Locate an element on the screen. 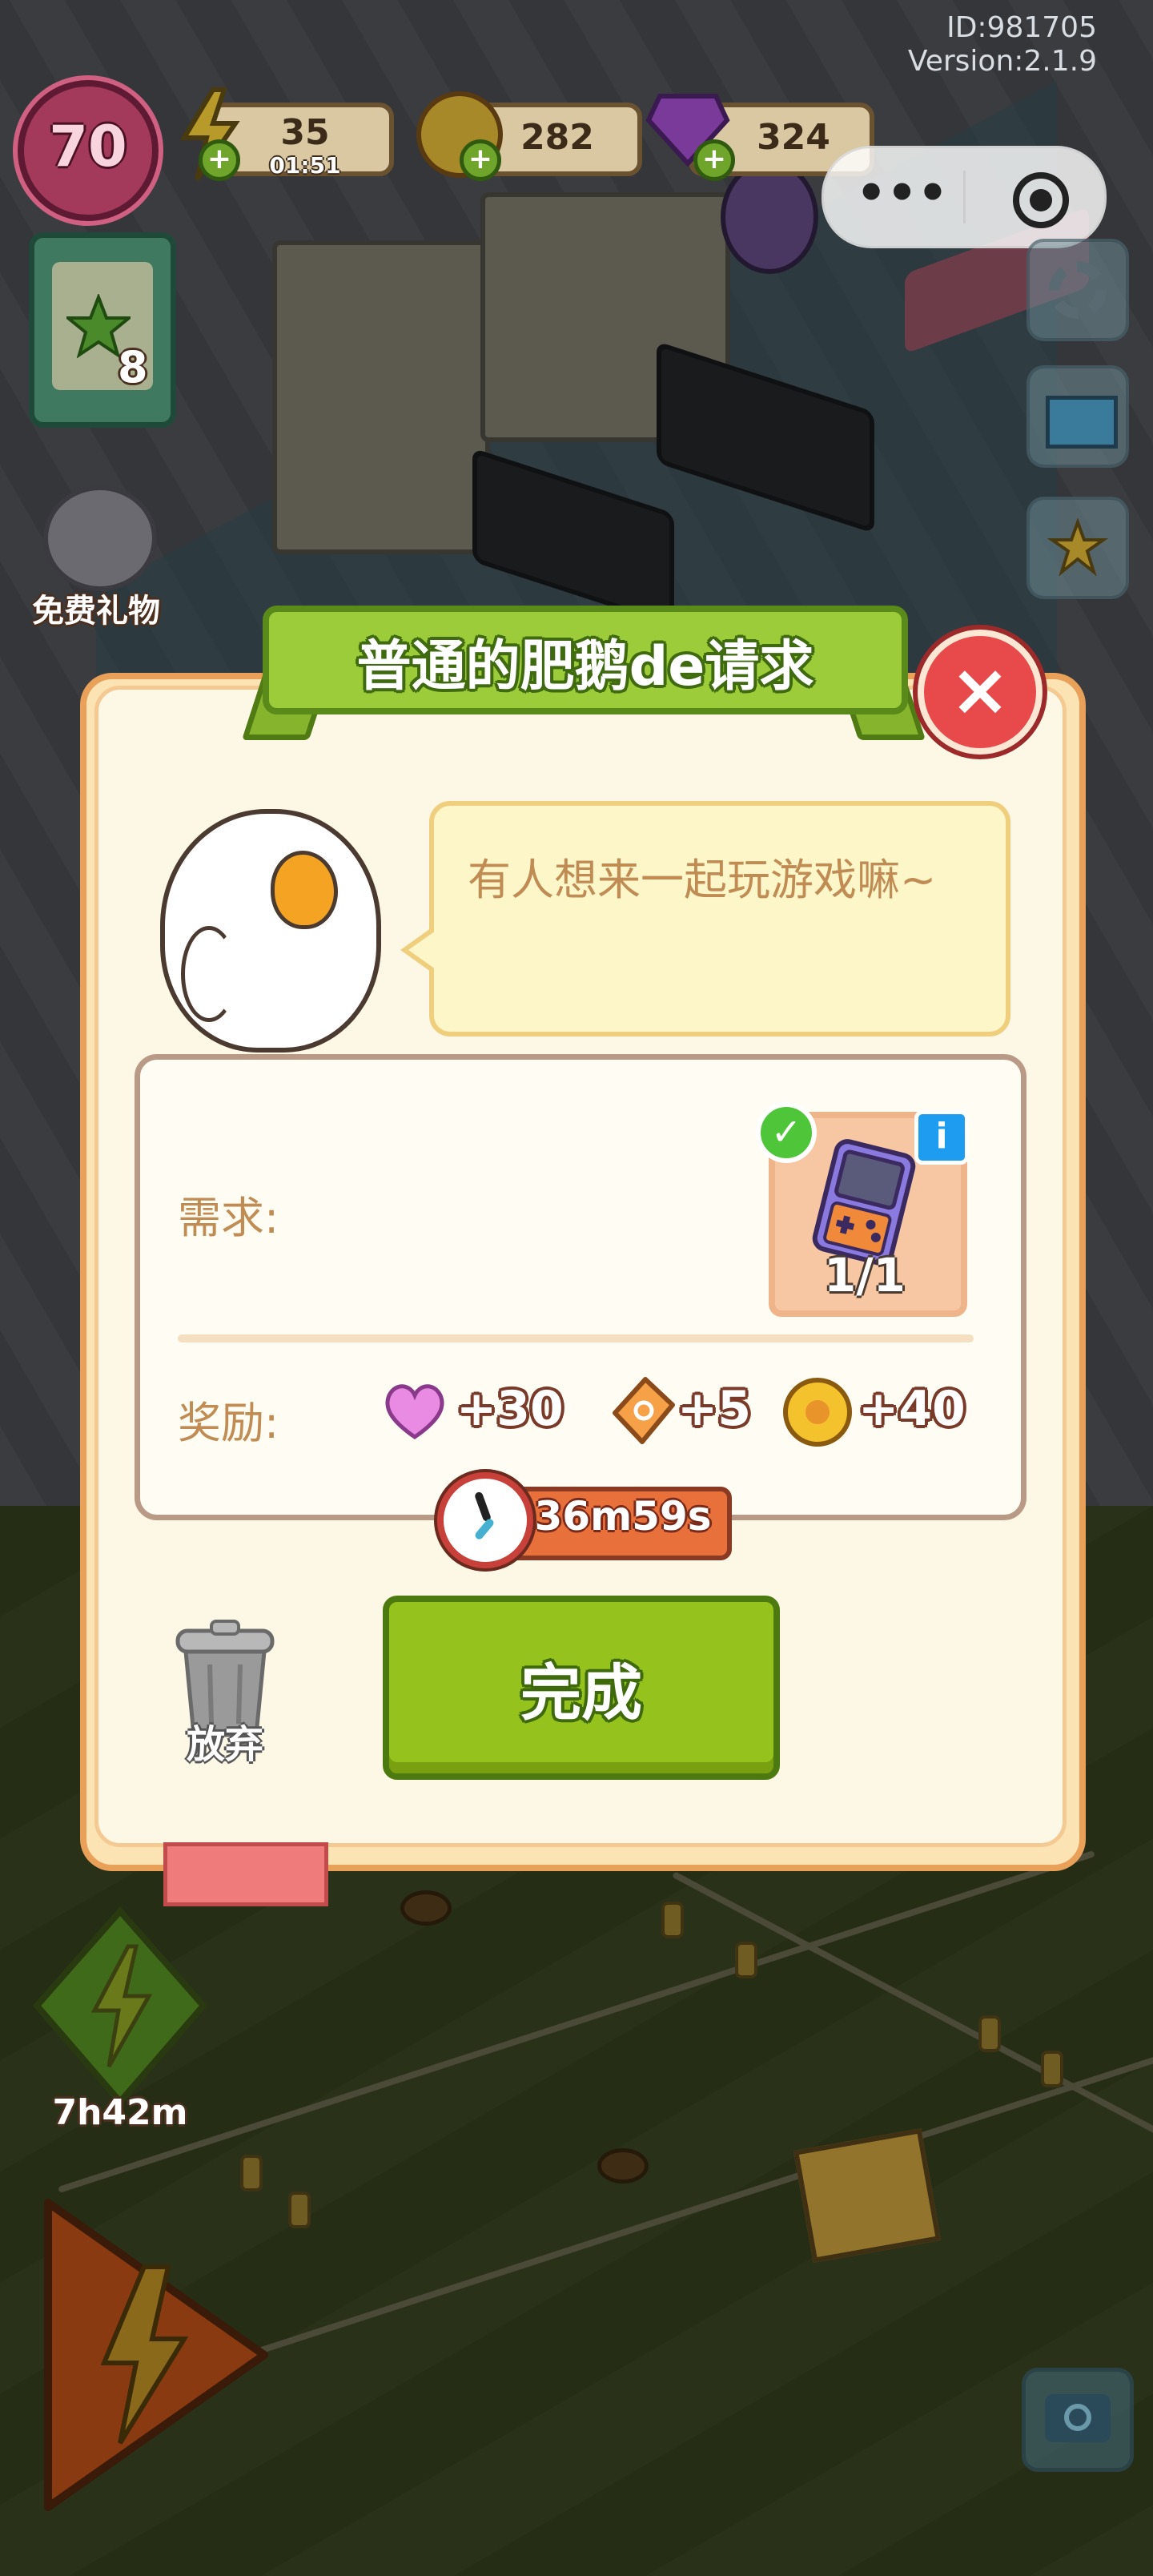  capsule-divider is located at coordinates (964, 197).